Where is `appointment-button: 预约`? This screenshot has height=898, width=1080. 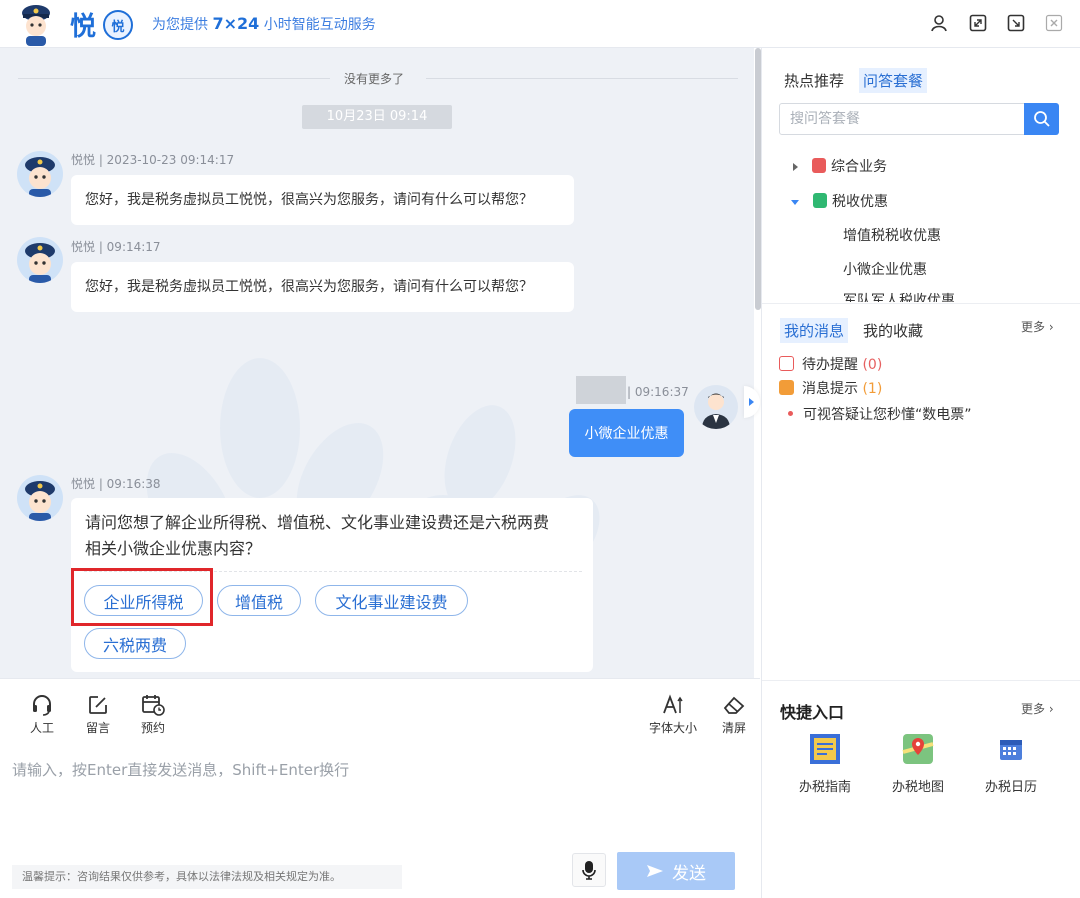
appointment-button: 预约 is located at coordinates (153, 714).